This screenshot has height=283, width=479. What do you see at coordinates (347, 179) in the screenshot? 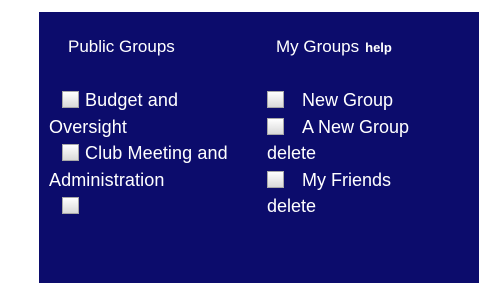
I see `my-group-label: My Friends` at bounding box center [347, 179].